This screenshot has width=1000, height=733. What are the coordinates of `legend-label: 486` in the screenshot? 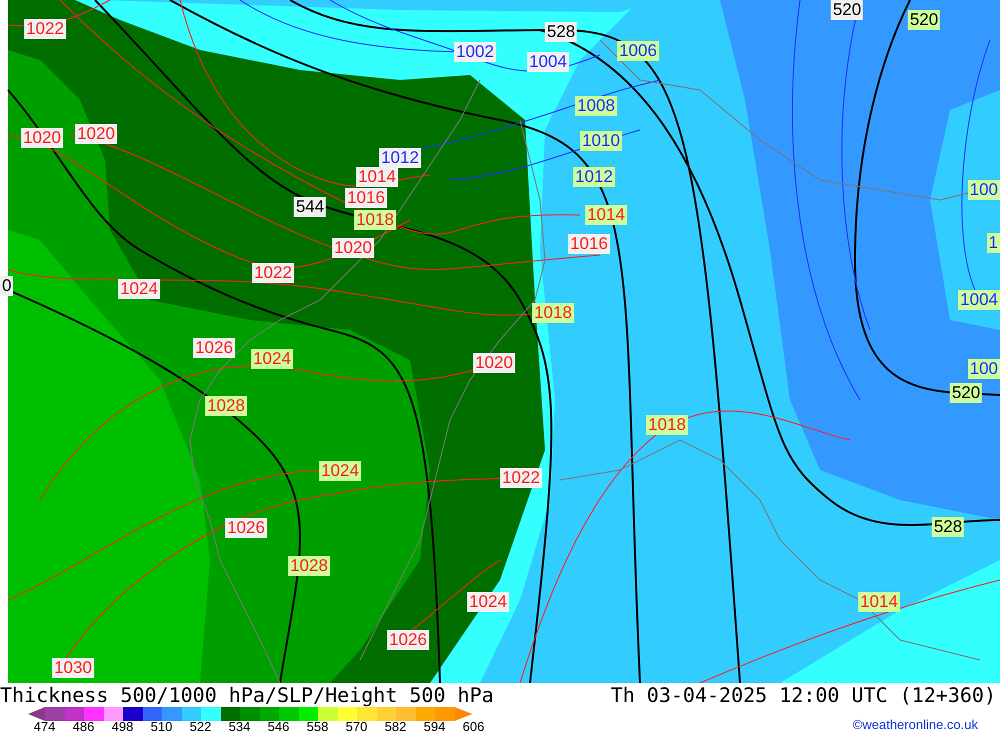 It's located at (84, 726).